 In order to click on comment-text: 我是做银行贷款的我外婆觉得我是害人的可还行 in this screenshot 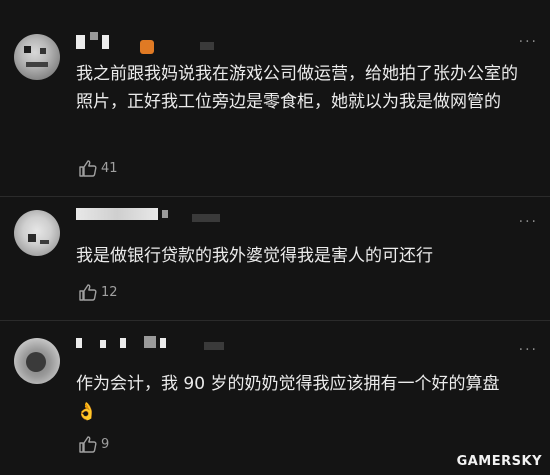, I will do `click(254, 256)`.